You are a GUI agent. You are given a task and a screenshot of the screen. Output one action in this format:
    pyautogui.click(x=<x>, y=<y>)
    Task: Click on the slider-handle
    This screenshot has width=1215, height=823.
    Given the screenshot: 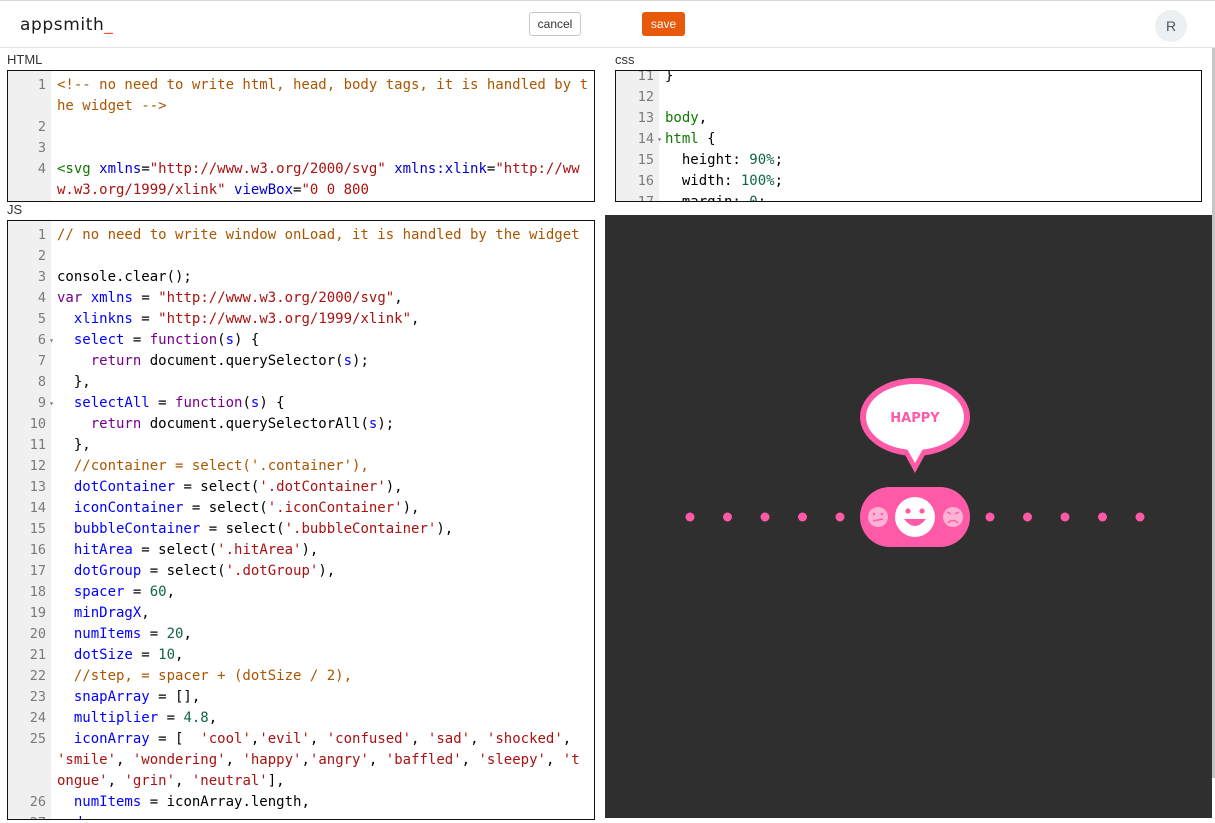 What is the action you would take?
    pyautogui.click(x=915, y=517)
    